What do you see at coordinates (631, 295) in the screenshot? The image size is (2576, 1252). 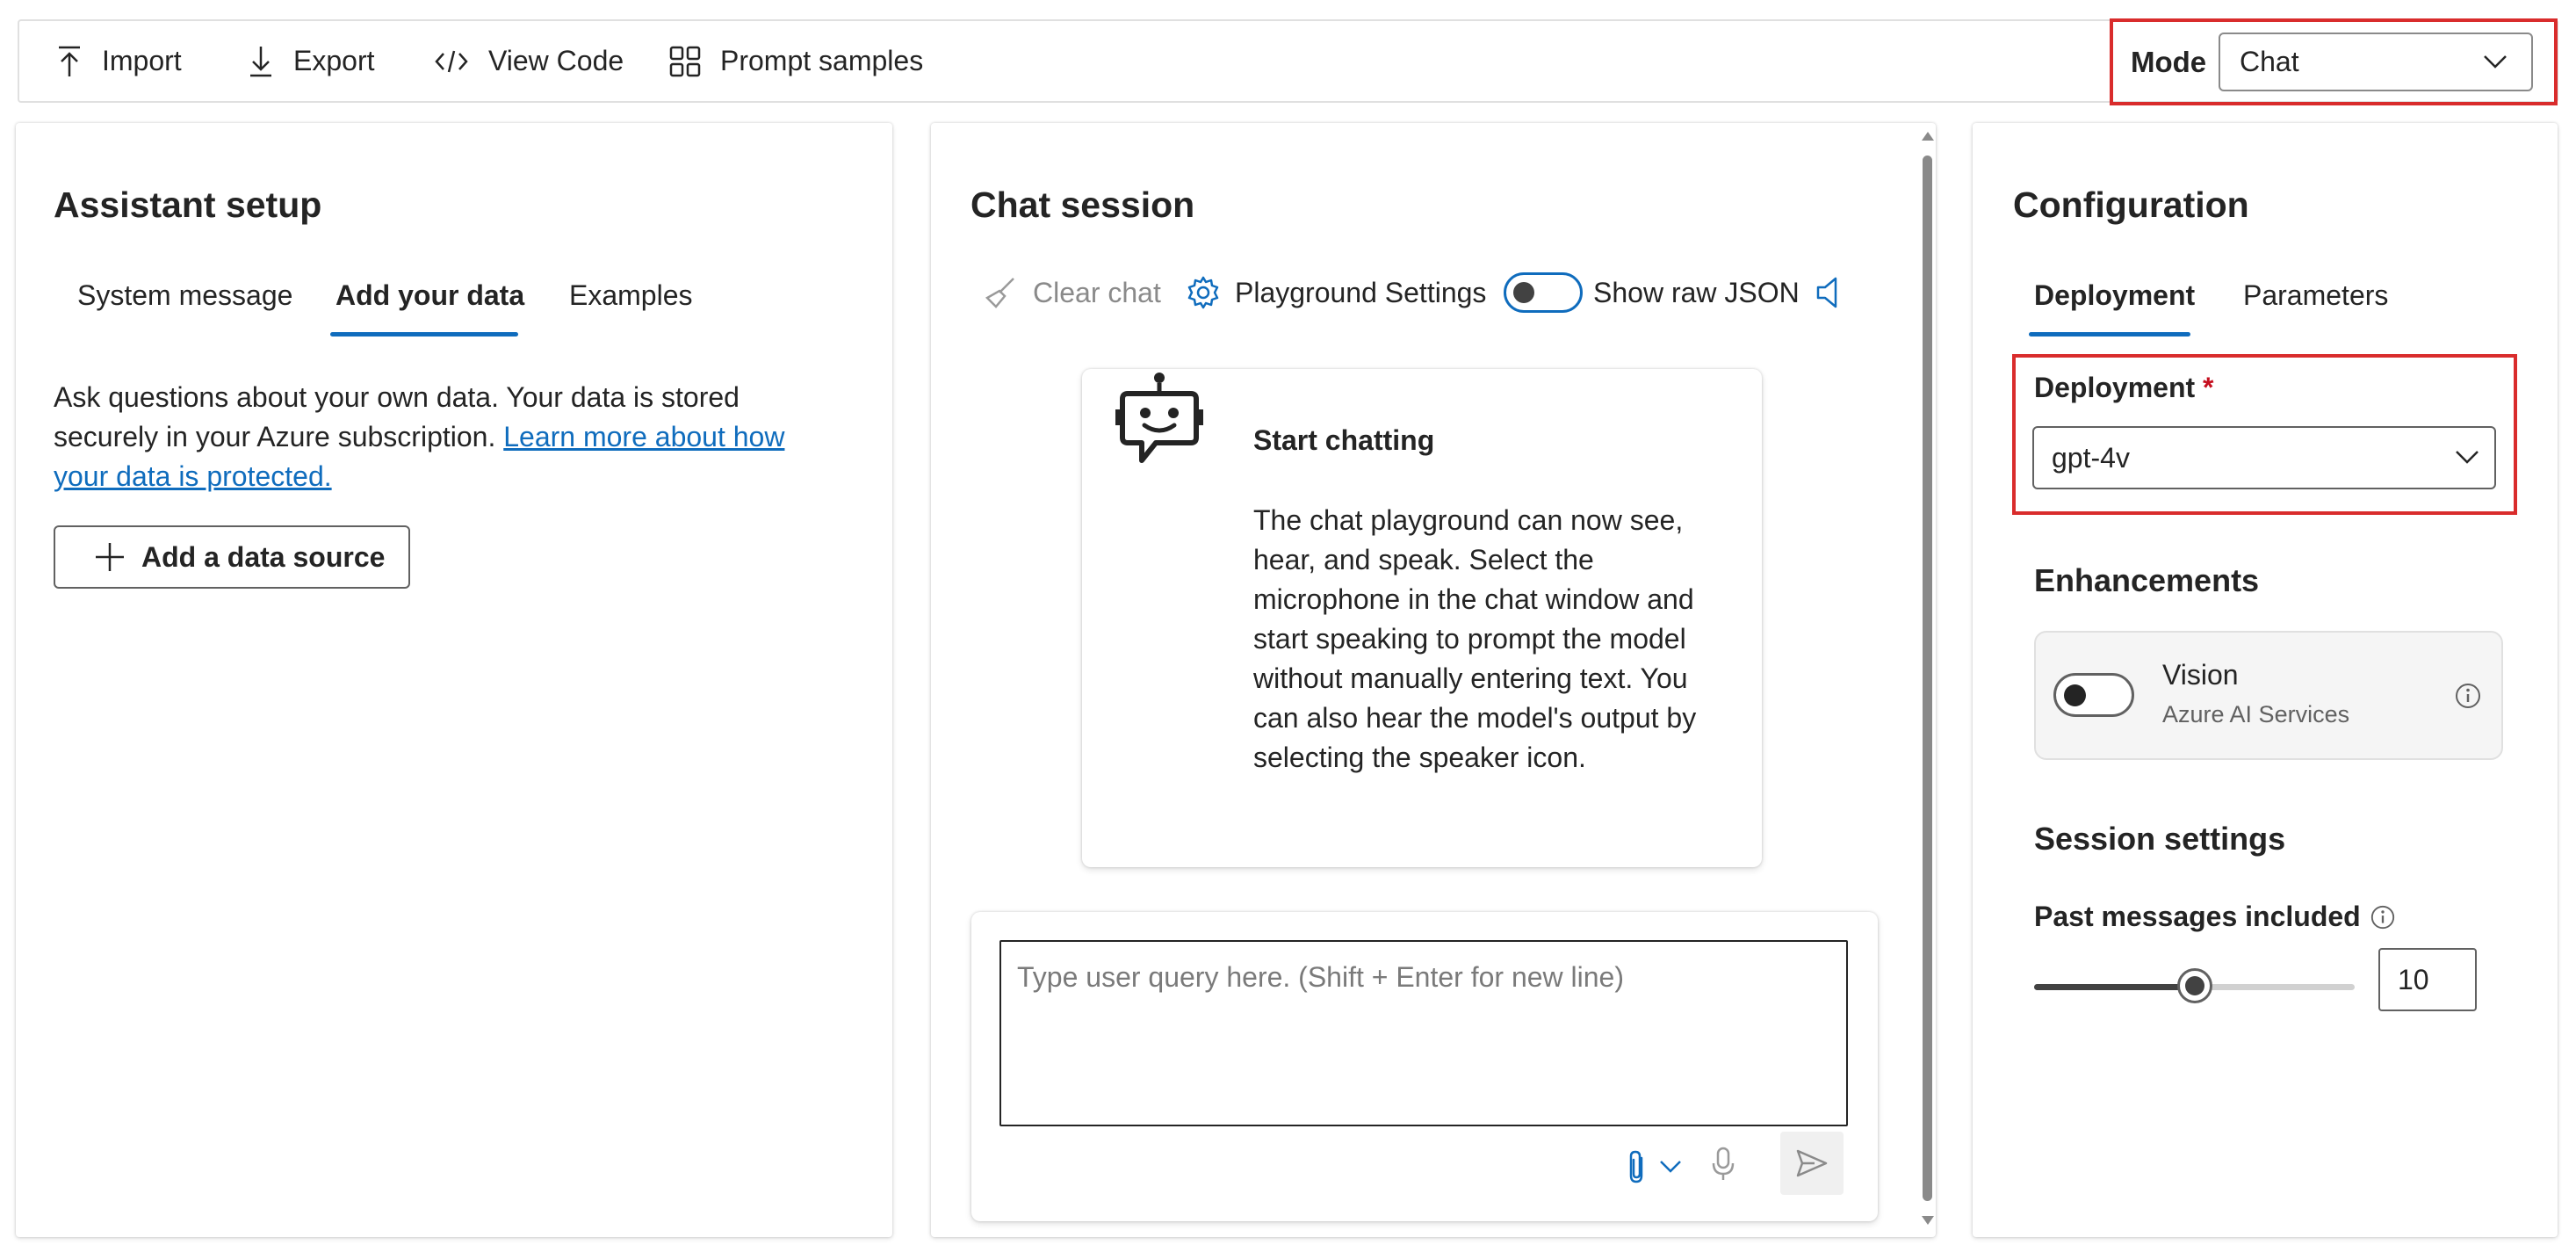 I see `tab-examples: Examples` at bounding box center [631, 295].